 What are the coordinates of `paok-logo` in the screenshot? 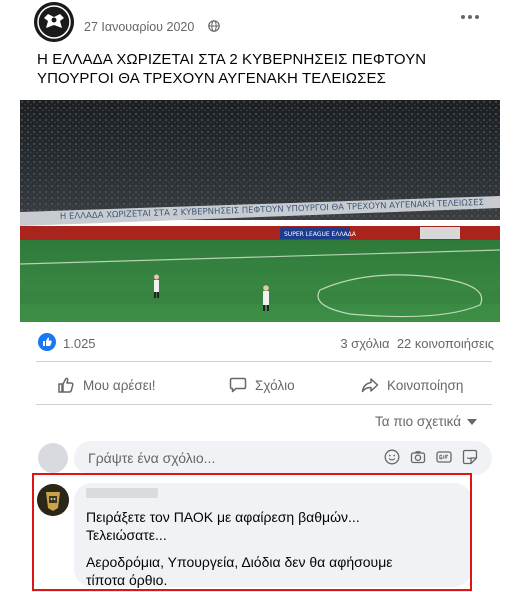 It's located at (54, 22).